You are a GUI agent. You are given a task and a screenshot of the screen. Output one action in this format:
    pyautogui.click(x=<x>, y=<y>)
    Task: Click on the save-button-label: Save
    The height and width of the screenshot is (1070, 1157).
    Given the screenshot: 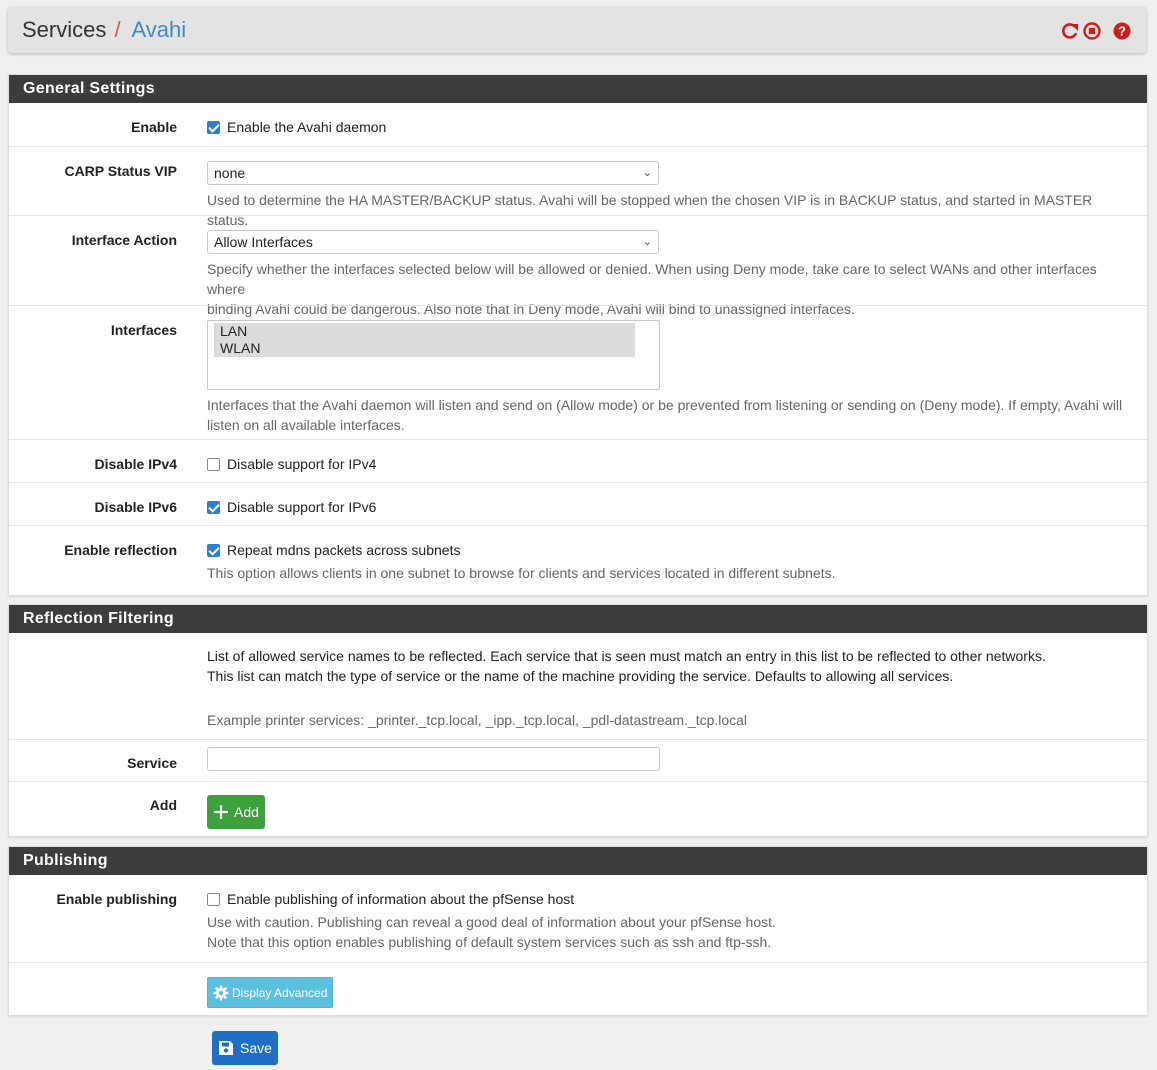 What is the action you would take?
    pyautogui.click(x=256, y=1048)
    